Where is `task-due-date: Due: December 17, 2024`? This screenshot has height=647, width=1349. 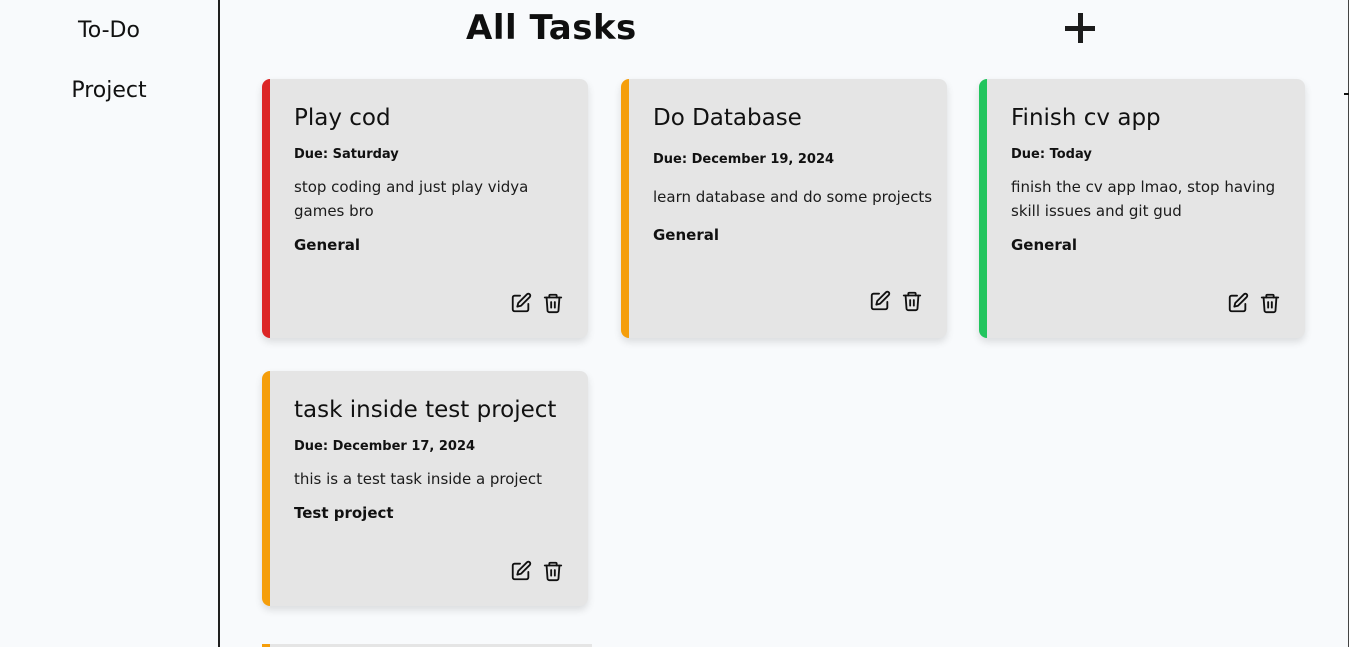 task-due-date: Due: December 17, 2024 is located at coordinates (385, 446).